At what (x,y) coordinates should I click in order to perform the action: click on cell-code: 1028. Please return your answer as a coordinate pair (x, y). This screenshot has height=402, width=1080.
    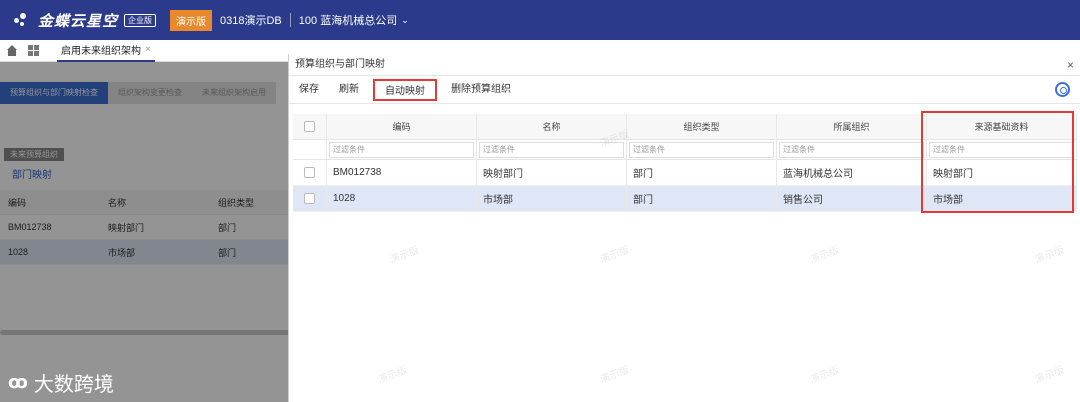
    Looking at the image, I should click on (402, 198).